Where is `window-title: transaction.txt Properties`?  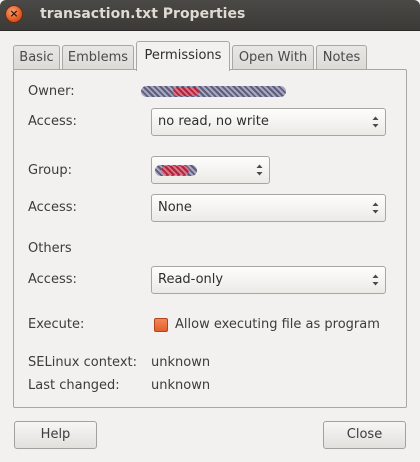 window-title: transaction.txt Properties is located at coordinates (143, 14).